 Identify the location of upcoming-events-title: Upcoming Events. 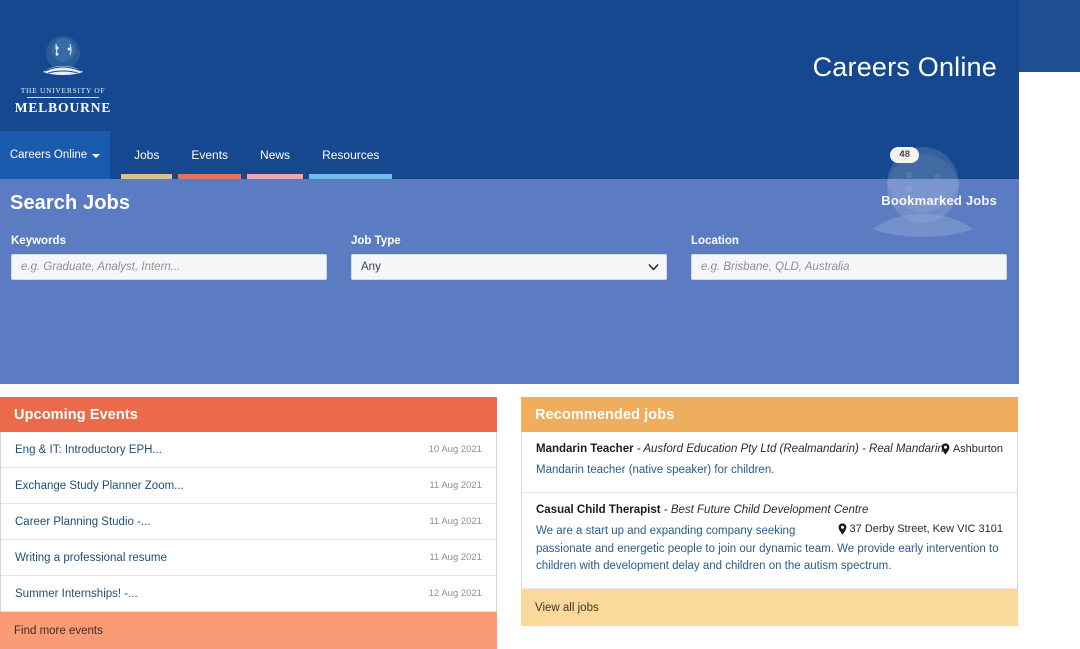
(248, 414).